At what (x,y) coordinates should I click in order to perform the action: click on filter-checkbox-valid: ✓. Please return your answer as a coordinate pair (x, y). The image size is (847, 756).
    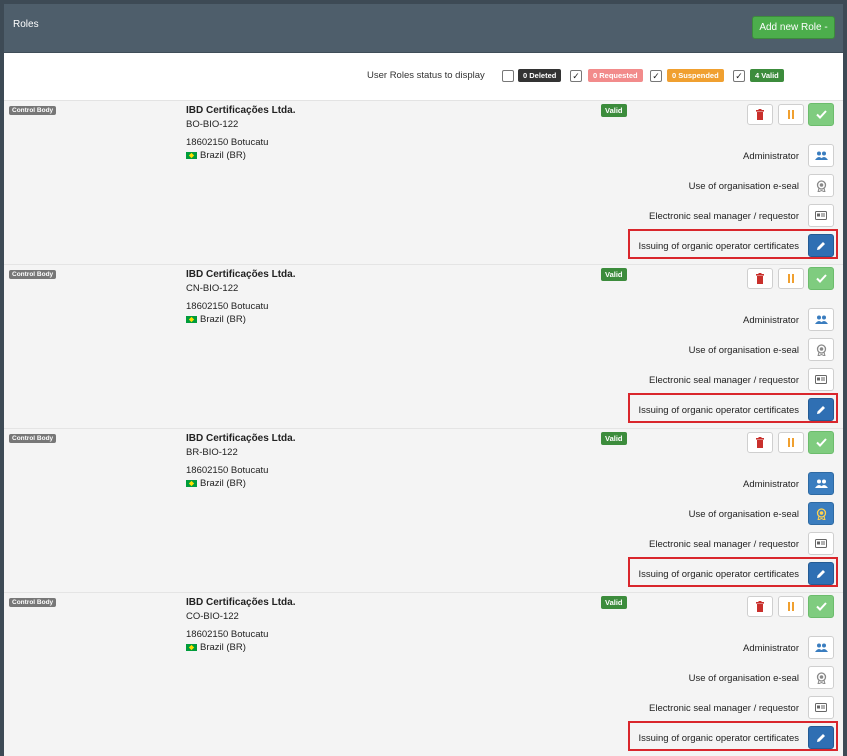
    Looking at the image, I should click on (739, 76).